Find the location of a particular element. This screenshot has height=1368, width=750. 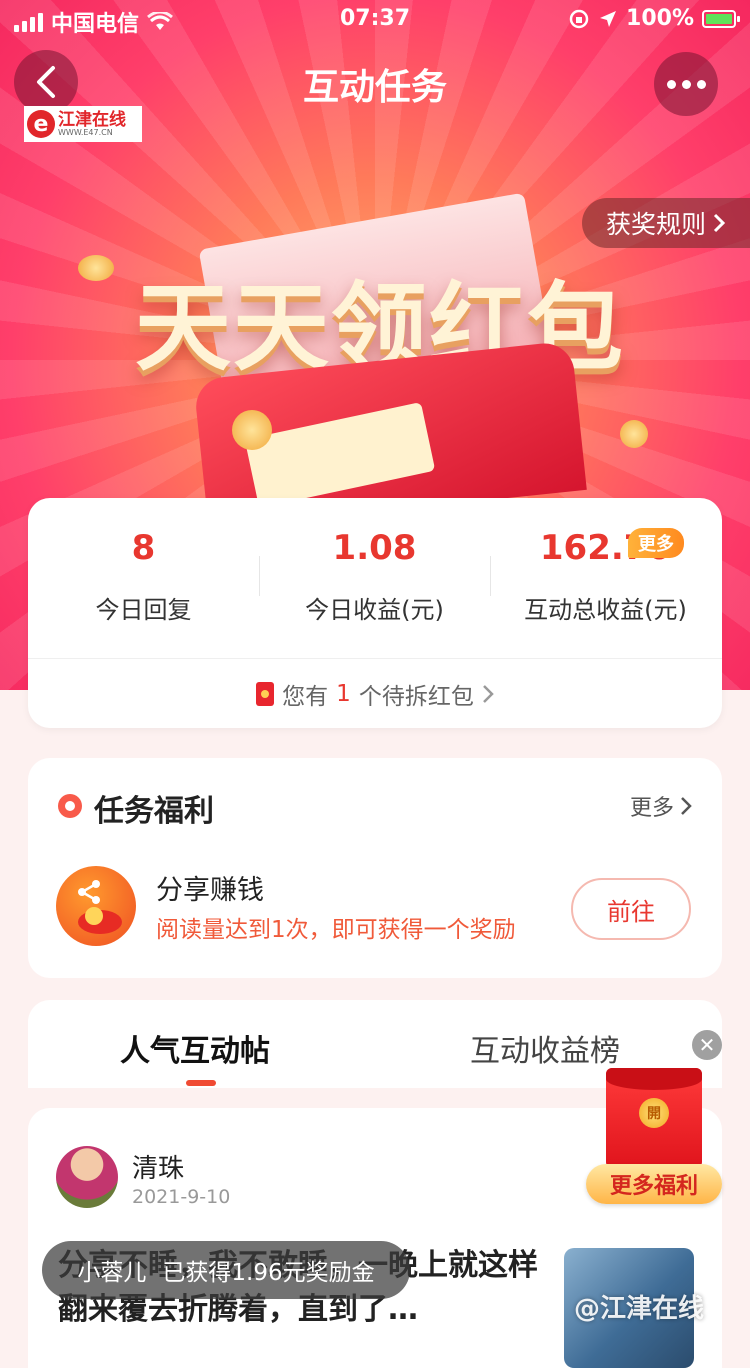

more-options-button is located at coordinates (686, 84).